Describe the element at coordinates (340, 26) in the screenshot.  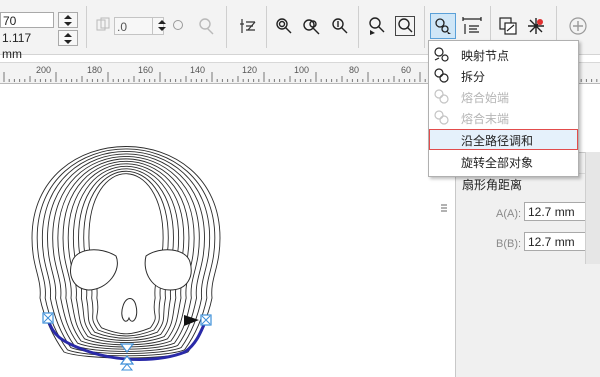
I see `path-acceleration-button` at that location.